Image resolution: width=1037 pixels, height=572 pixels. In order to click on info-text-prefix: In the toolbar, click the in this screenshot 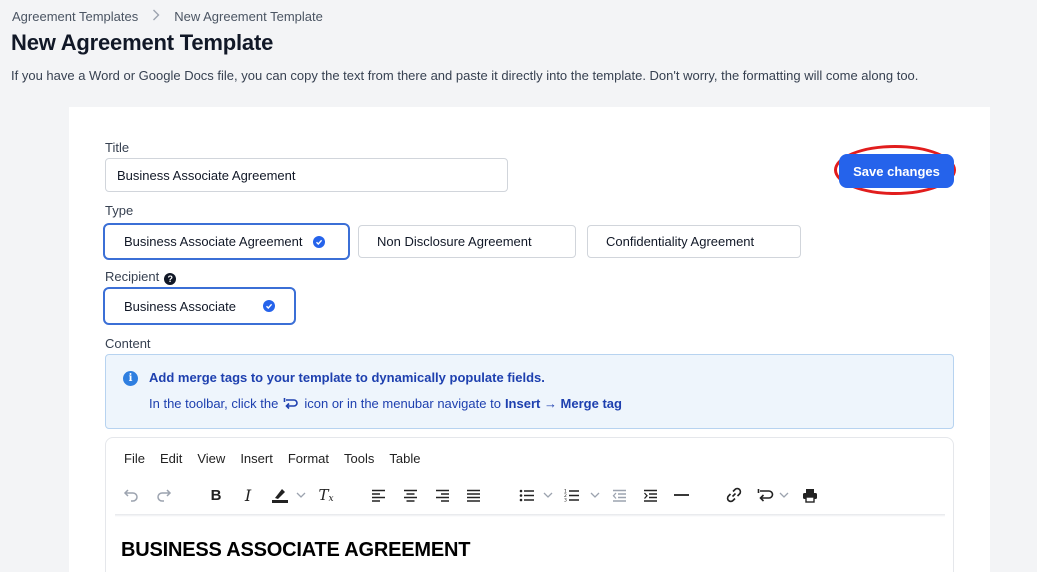, I will do `click(214, 403)`.